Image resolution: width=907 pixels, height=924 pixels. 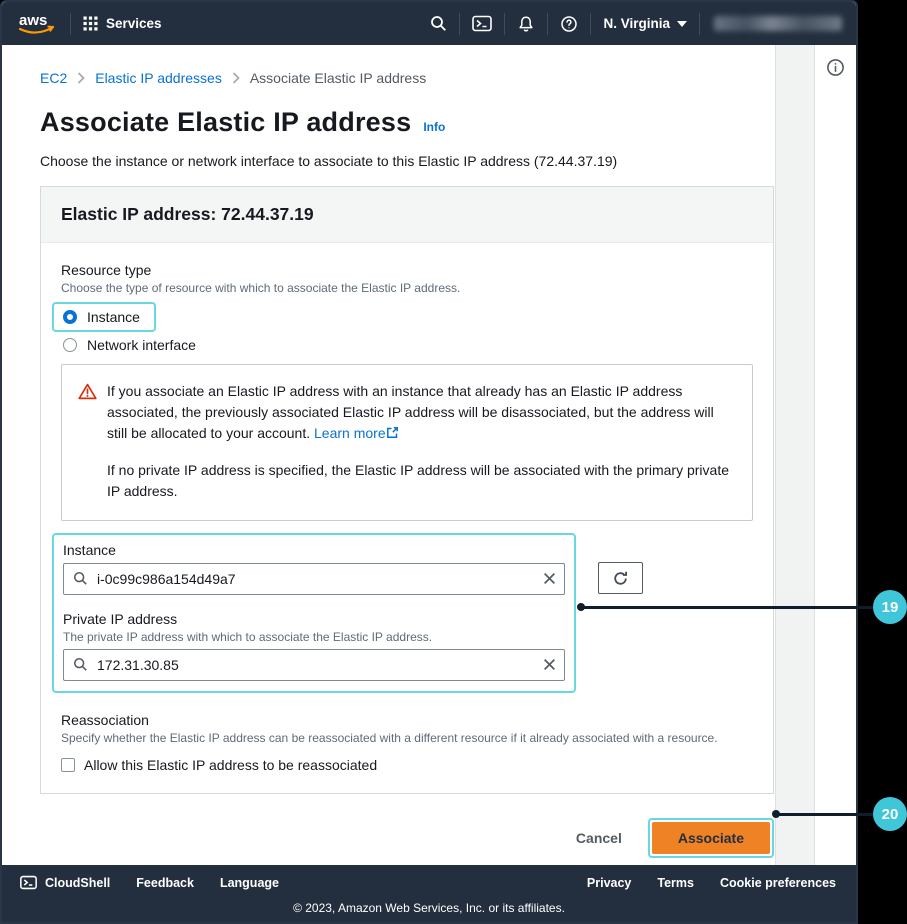 I want to click on info-panel-icon, so click(x=835, y=67).